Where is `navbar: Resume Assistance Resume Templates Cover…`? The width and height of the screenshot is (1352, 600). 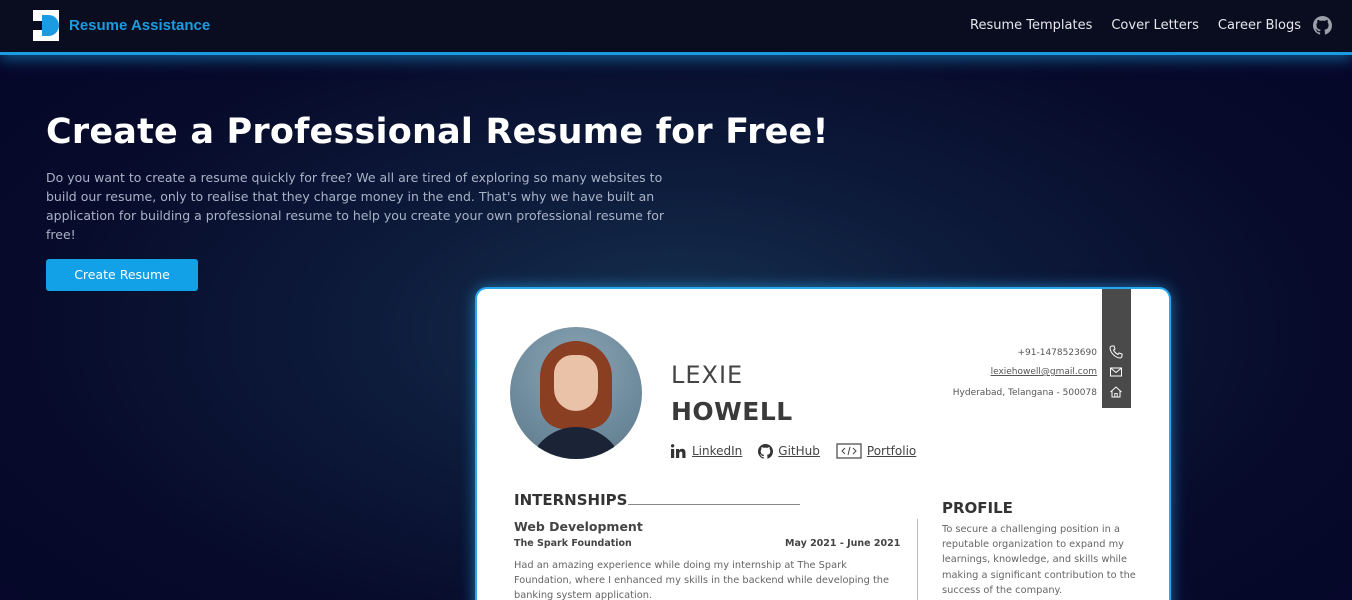 navbar: Resume Assistance Resume Templates Cover… is located at coordinates (676, 27).